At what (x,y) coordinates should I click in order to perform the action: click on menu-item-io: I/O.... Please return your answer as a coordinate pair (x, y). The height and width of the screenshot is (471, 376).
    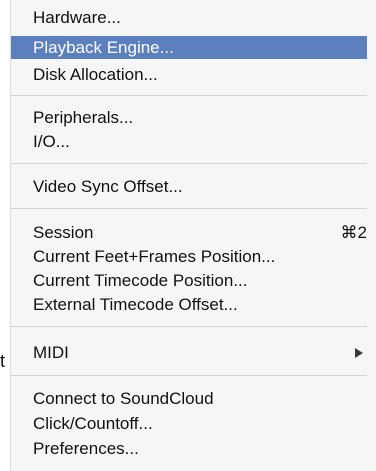
    Looking at the image, I should click on (189, 141).